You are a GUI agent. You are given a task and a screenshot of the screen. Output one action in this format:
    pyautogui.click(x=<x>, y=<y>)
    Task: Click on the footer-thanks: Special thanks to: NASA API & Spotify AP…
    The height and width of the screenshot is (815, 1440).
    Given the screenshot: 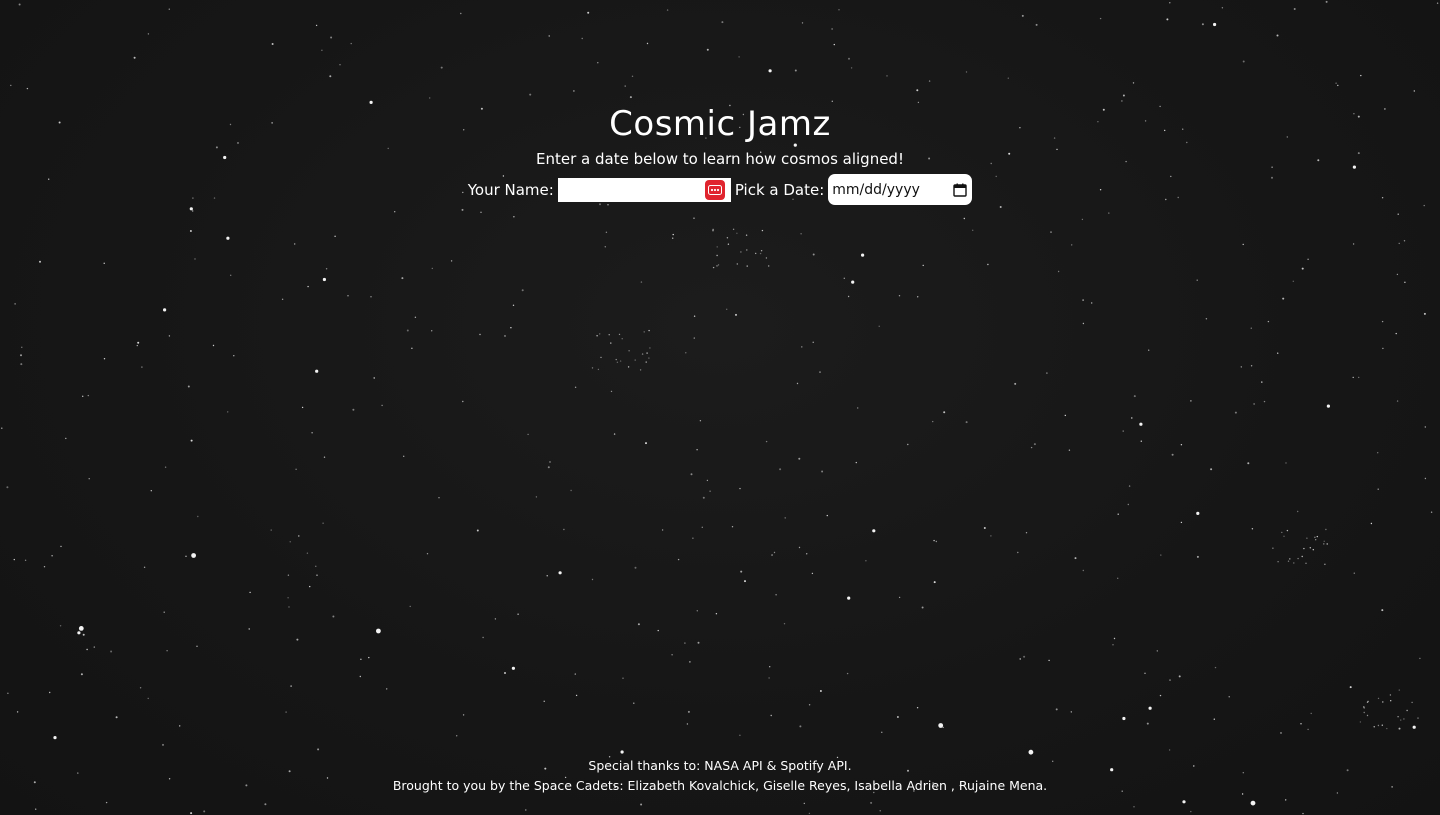 What is the action you would take?
    pyautogui.click(x=720, y=765)
    